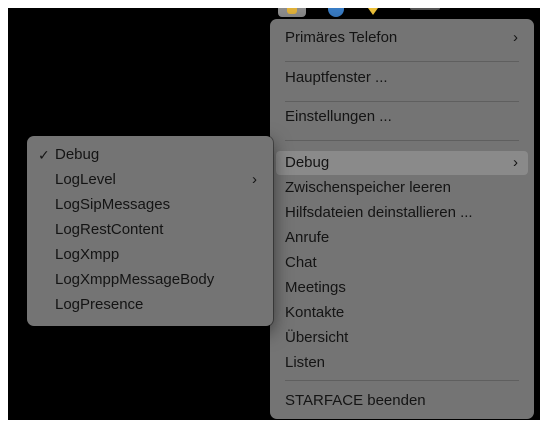  I want to click on menu-item-quit: STARFACE beenden, so click(402, 401).